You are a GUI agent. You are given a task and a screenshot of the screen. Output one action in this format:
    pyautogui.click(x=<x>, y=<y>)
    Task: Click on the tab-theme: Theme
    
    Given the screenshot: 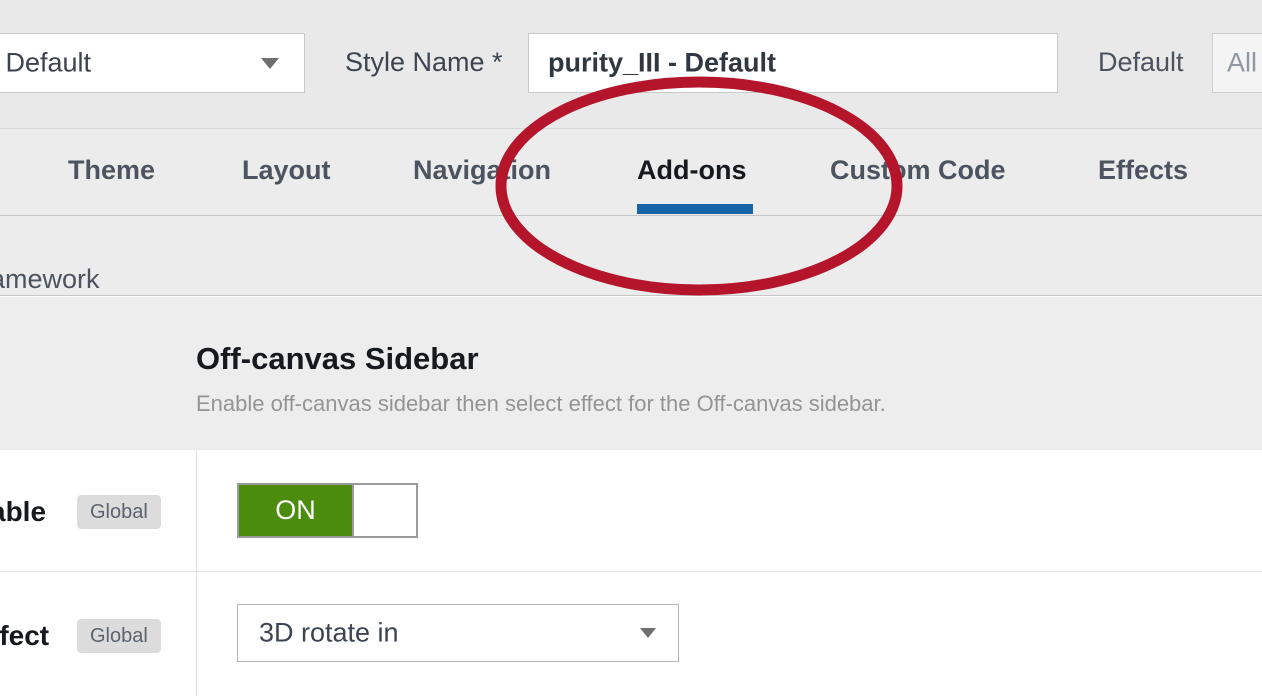 What is the action you would take?
    pyautogui.click(x=111, y=170)
    